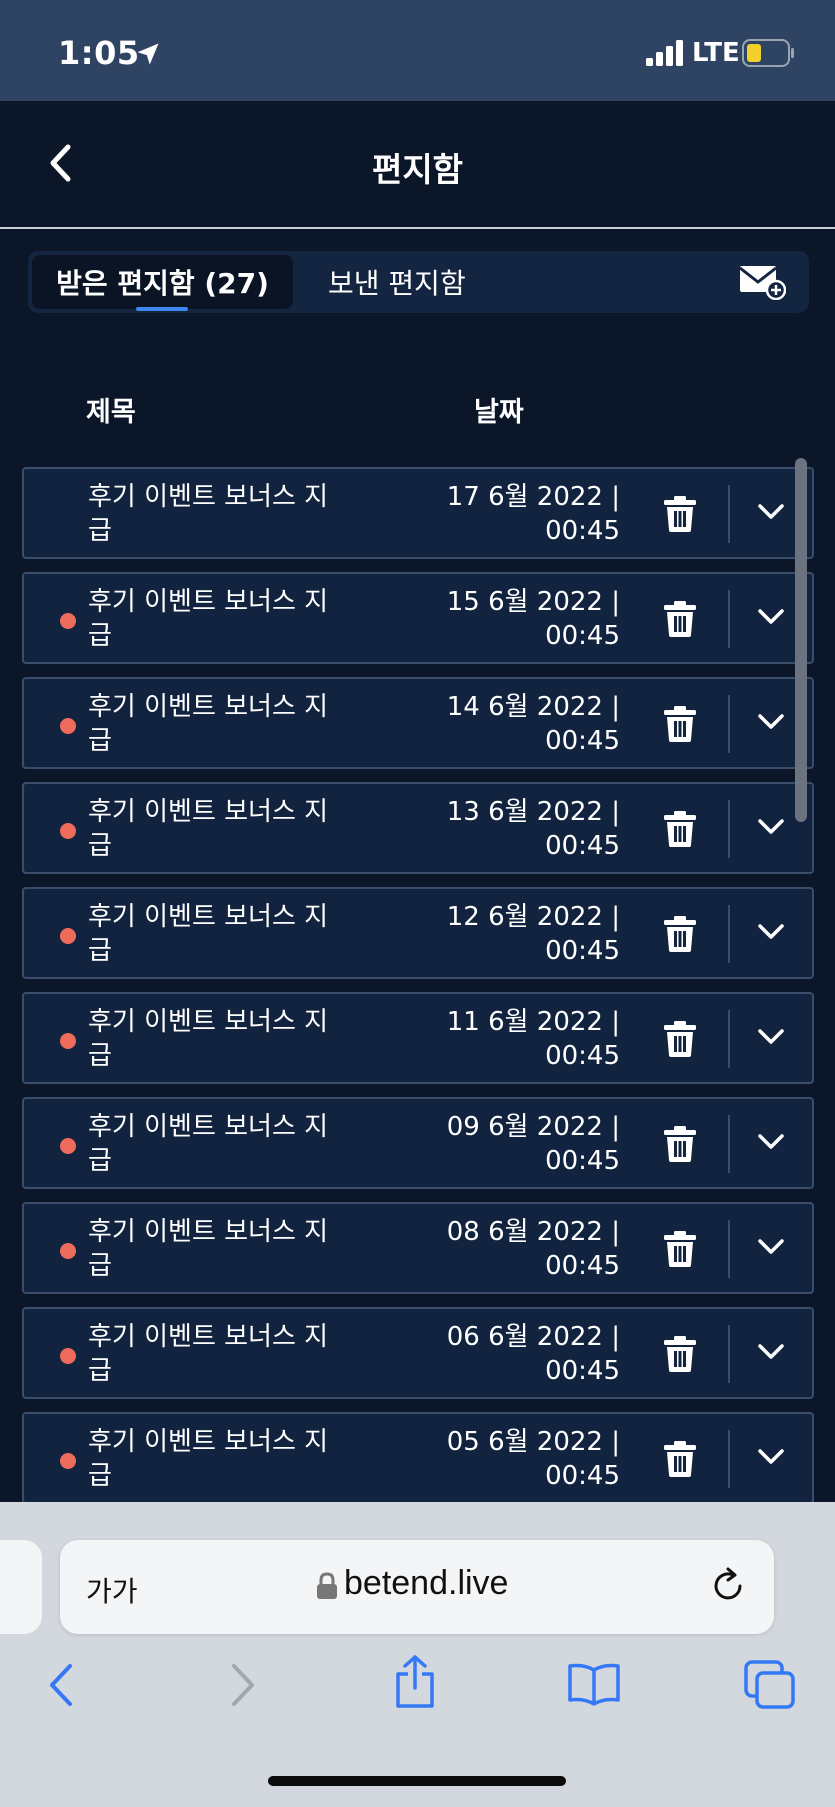 This screenshot has width=835, height=1807. What do you see at coordinates (162, 309) in the screenshot?
I see `active-tab-indicator` at bounding box center [162, 309].